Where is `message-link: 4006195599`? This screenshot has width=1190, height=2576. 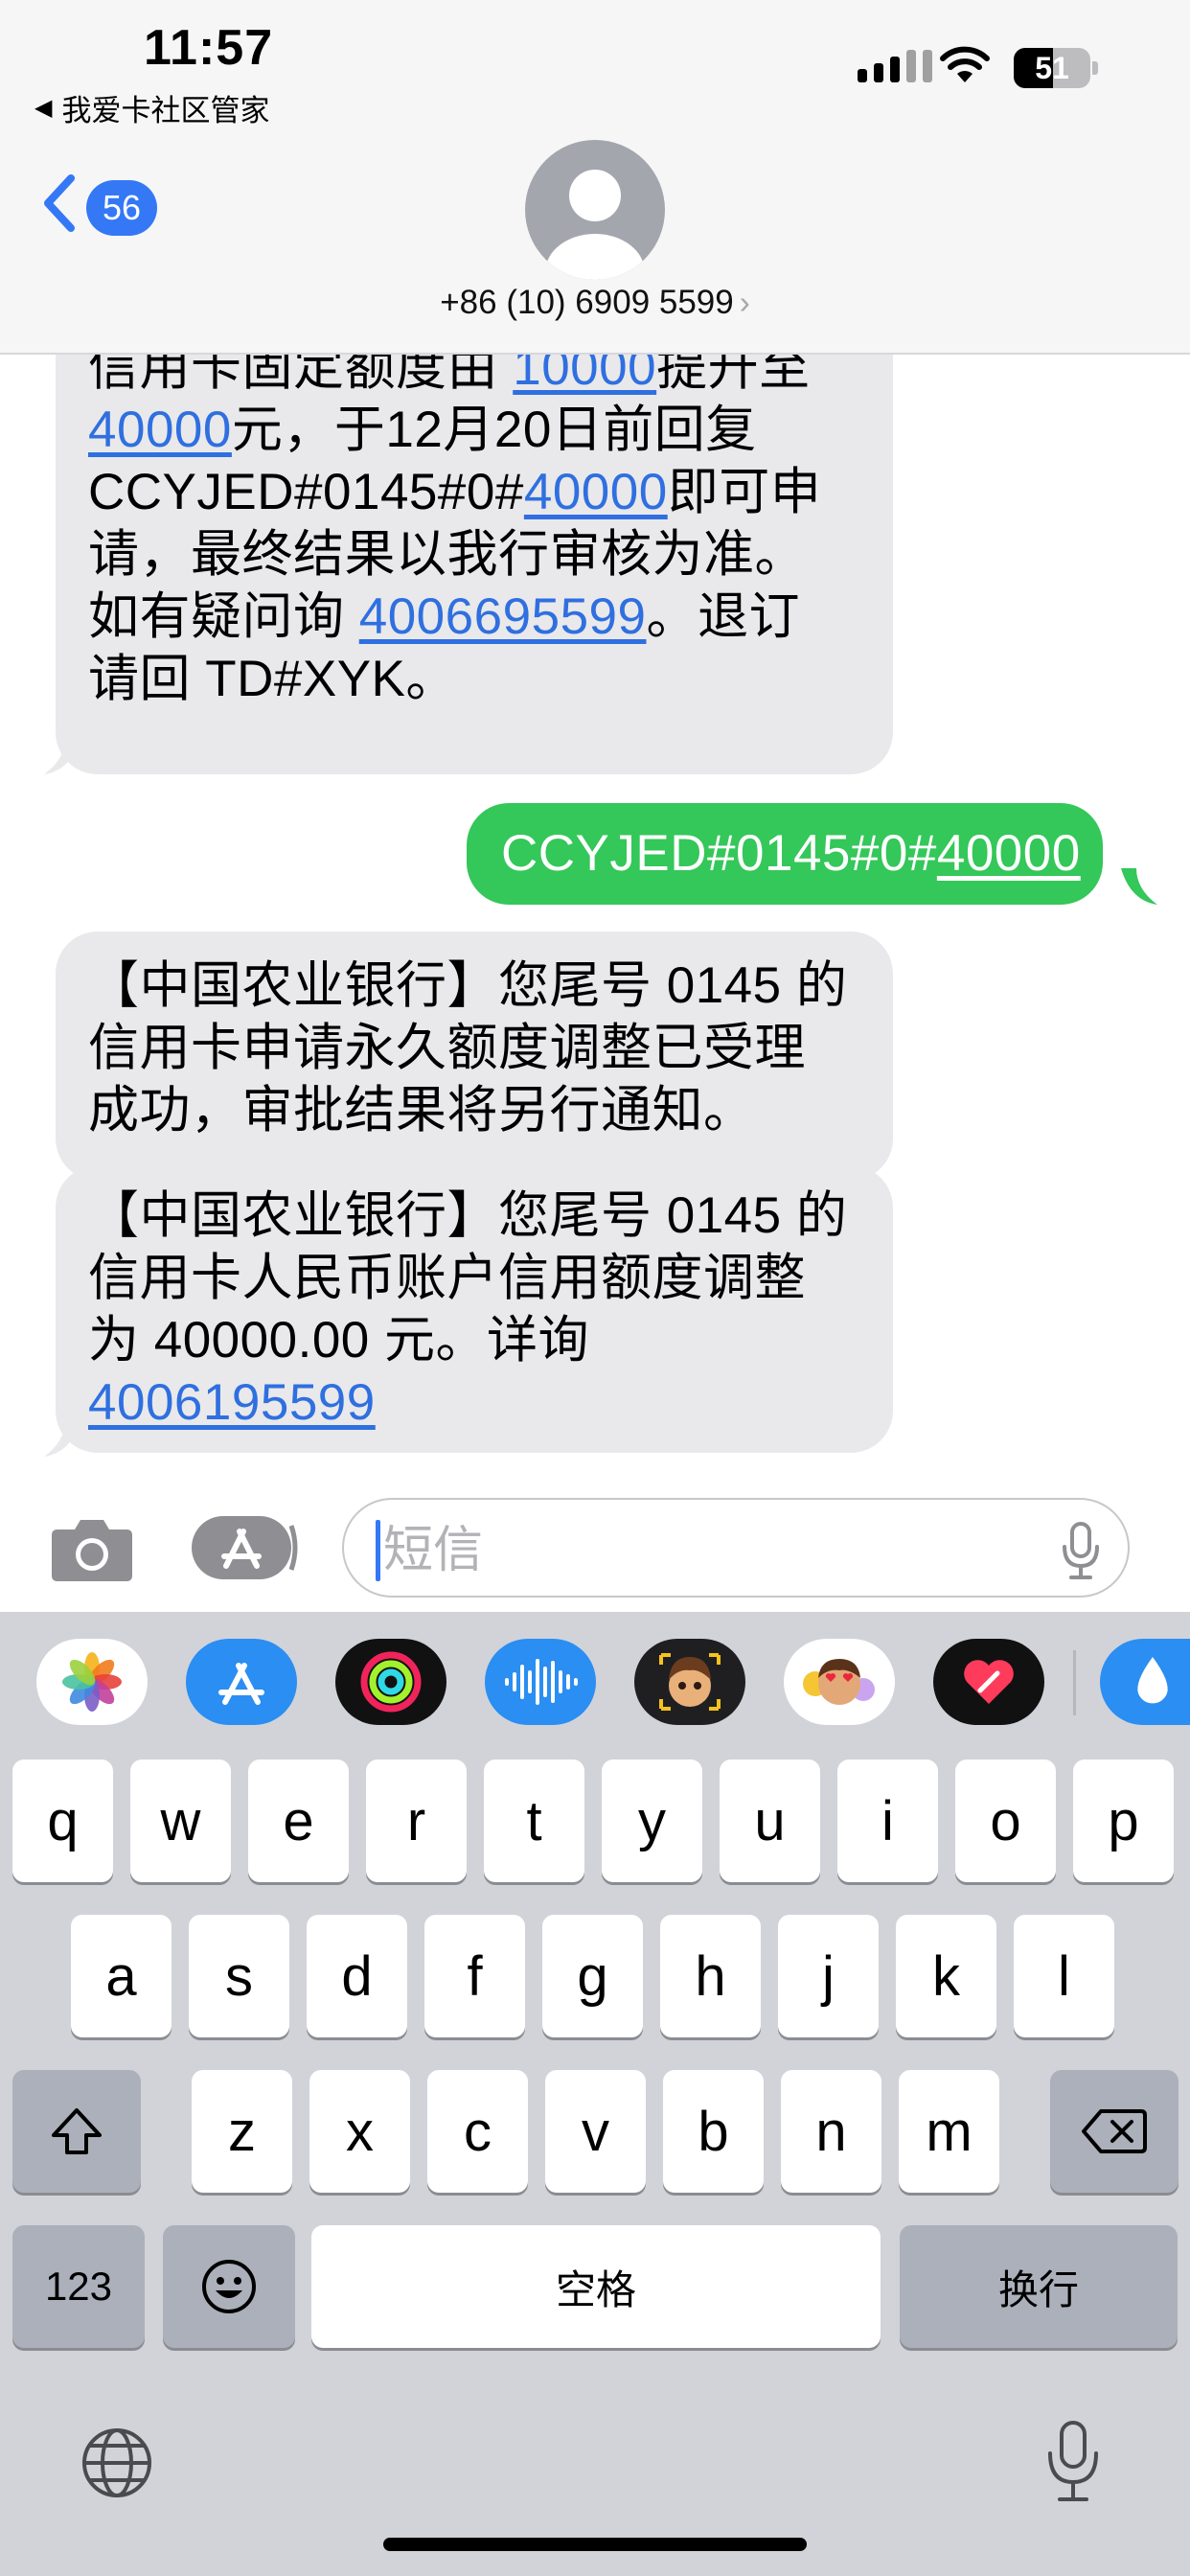 message-link: 4006195599 is located at coordinates (232, 1402).